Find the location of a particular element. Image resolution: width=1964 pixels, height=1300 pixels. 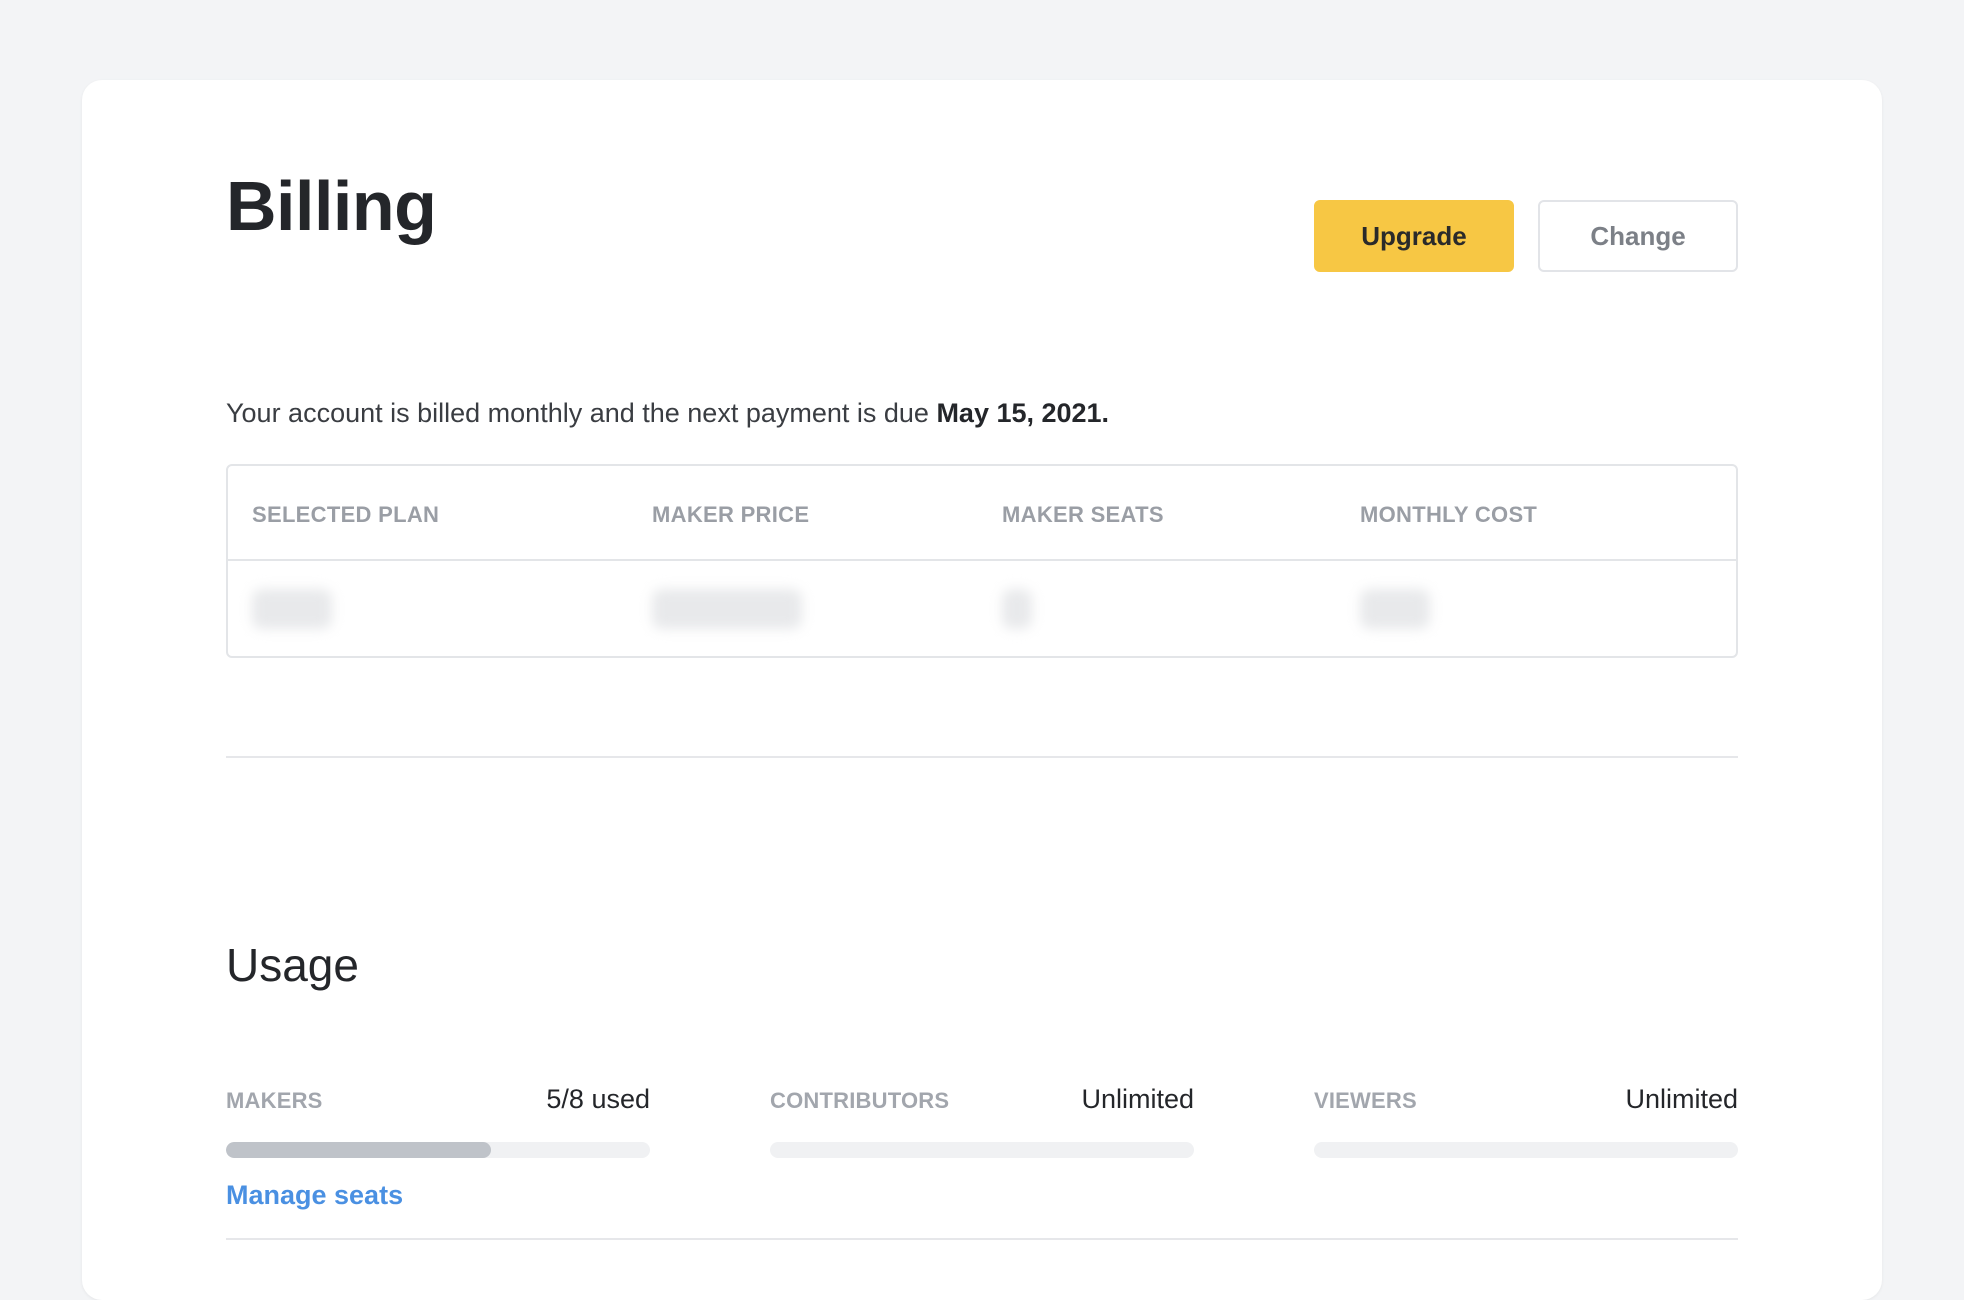

redacted-monthly-cost is located at coordinates (1395, 609).